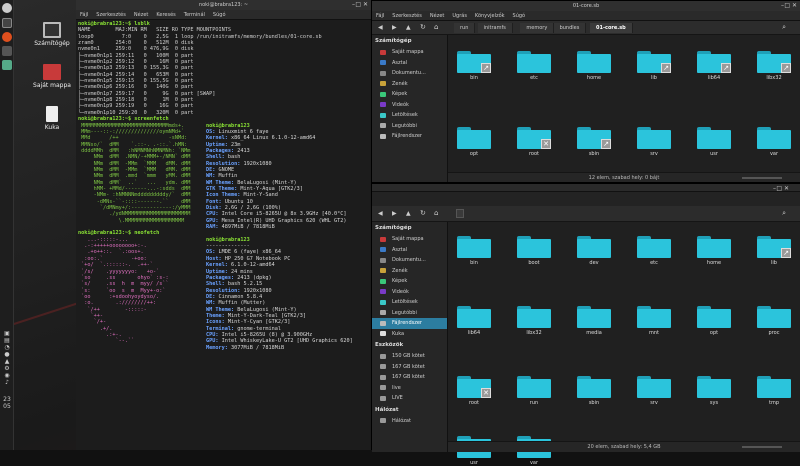 The width and height of the screenshot is (800, 466). Describe the element at coordinates (460, 213) in the screenshot. I see `breadcrumb-root` at that location.